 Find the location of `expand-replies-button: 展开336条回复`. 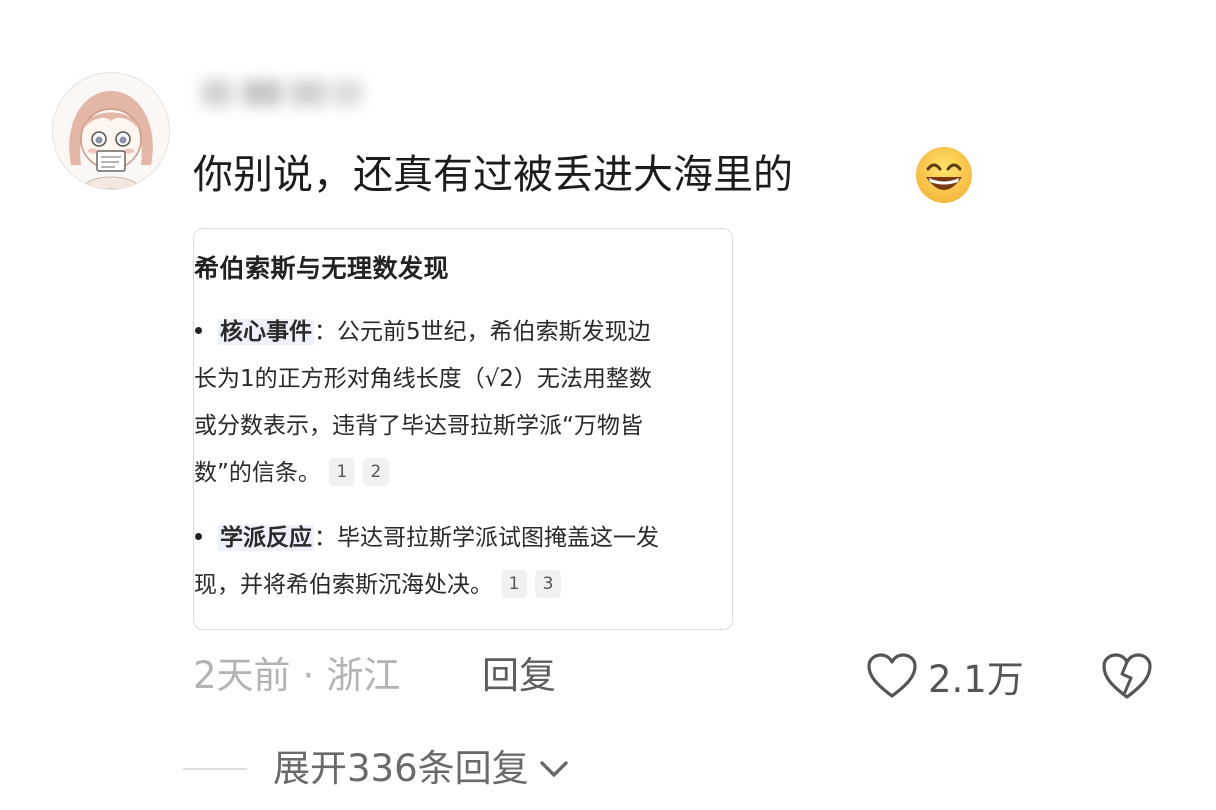

expand-replies-button: 展开336条回复 is located at coordinates (422, 769).